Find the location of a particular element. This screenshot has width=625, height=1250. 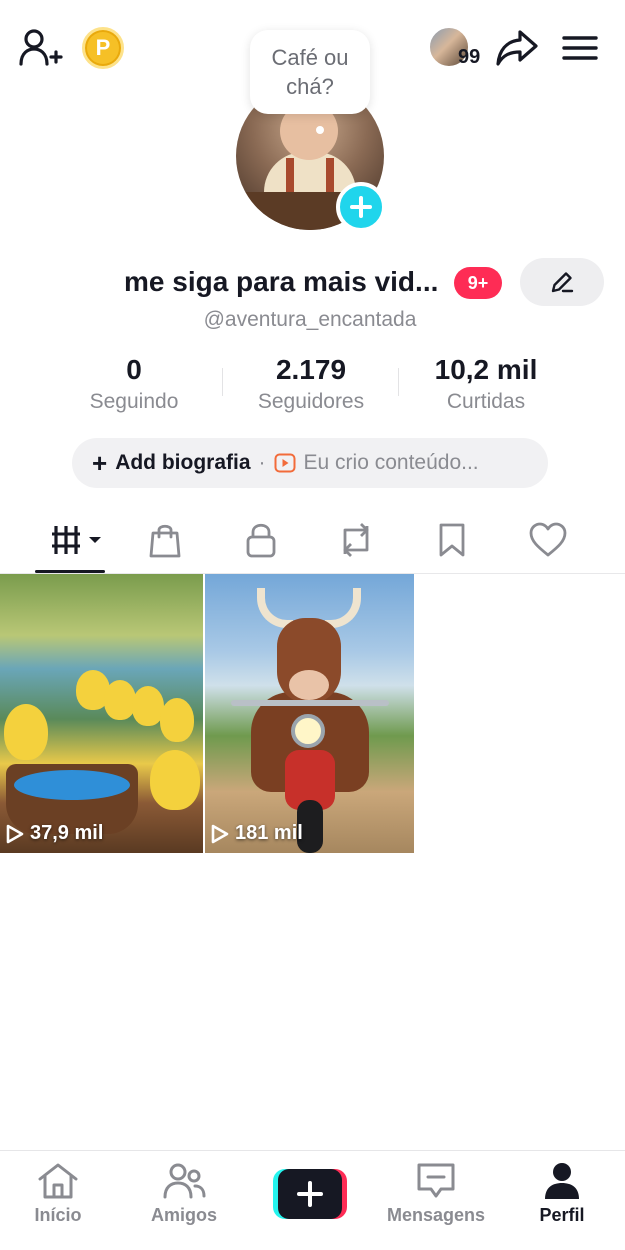

bubble-dot is located at coordinates (320, 130).